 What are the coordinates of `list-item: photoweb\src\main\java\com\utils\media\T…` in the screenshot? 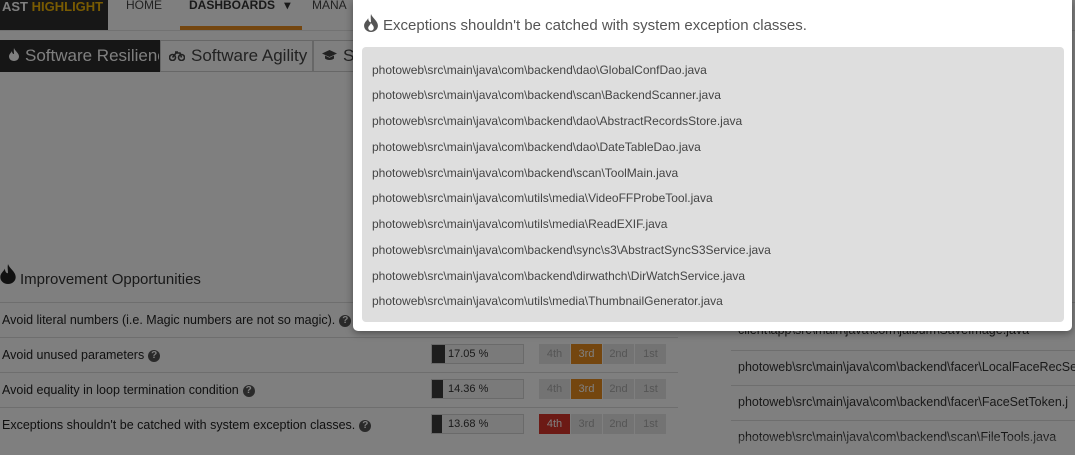 It's located at (547, 301).